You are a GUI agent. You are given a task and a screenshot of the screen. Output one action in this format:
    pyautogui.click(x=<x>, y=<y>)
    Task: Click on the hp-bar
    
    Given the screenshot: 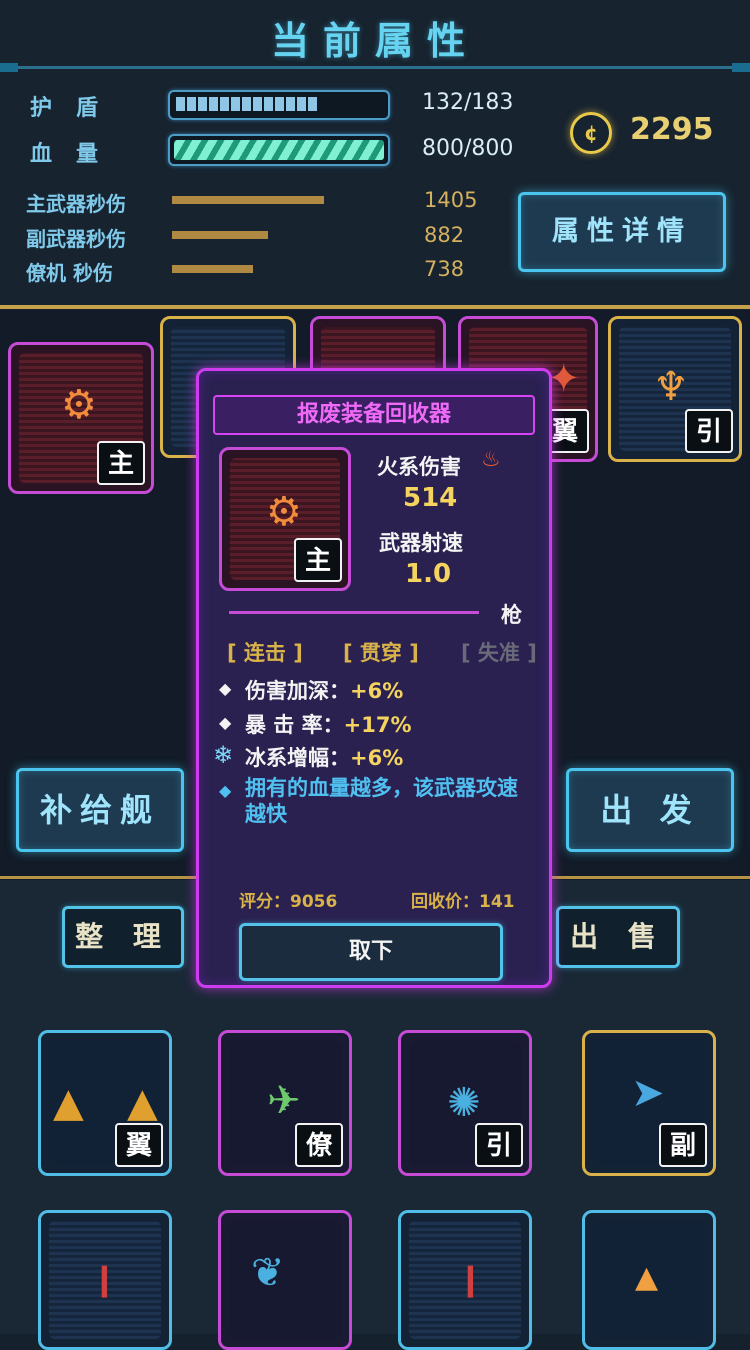 What is the action you would take?
    pyautogui.click(x=279, y=150)
    